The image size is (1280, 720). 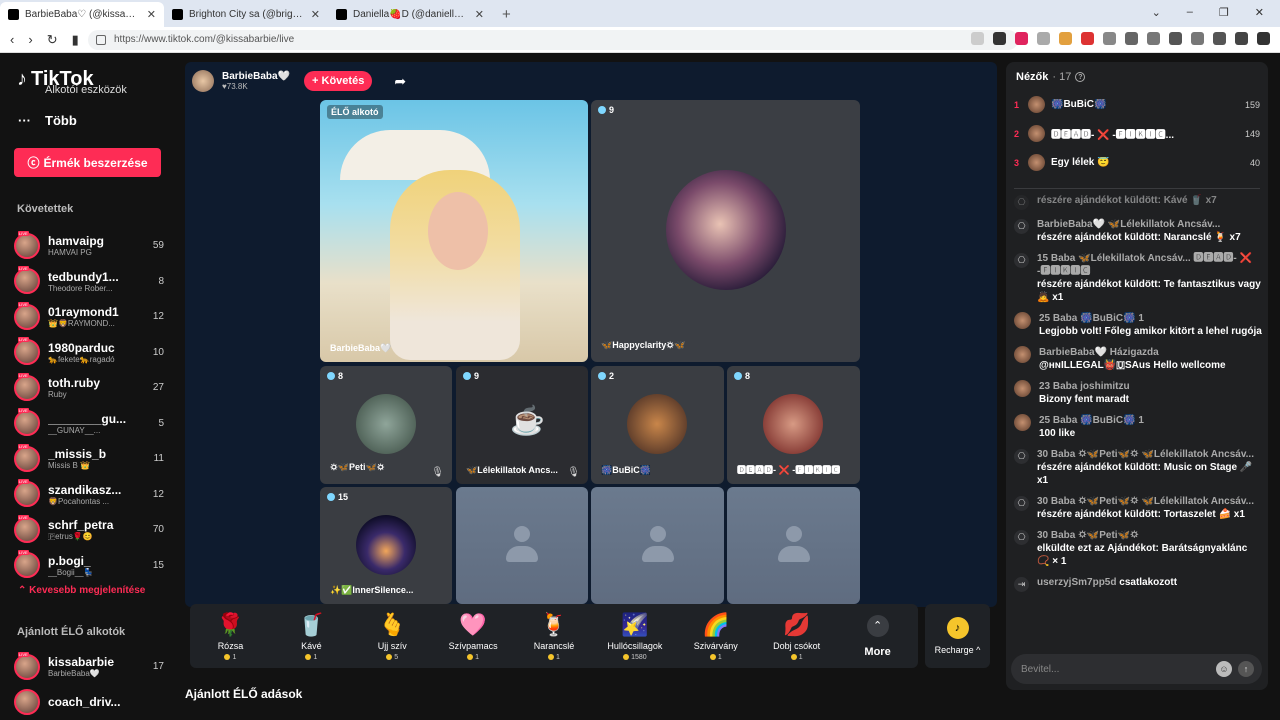 What do you see at coordinates (1219, 38) in the screenshot?
I see `ai-icon` at bounding box center [1219, 38].